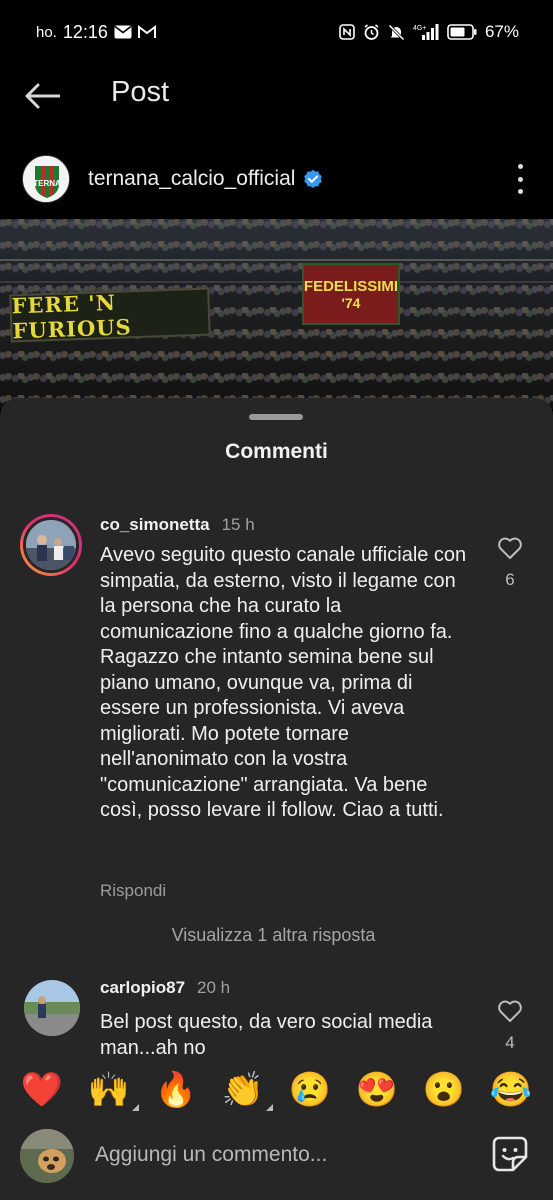 This screenshot has height=1200, width=553. Describe the element at coordinates (276, 417) in the screenshot. I see `drag-handle` at that location.